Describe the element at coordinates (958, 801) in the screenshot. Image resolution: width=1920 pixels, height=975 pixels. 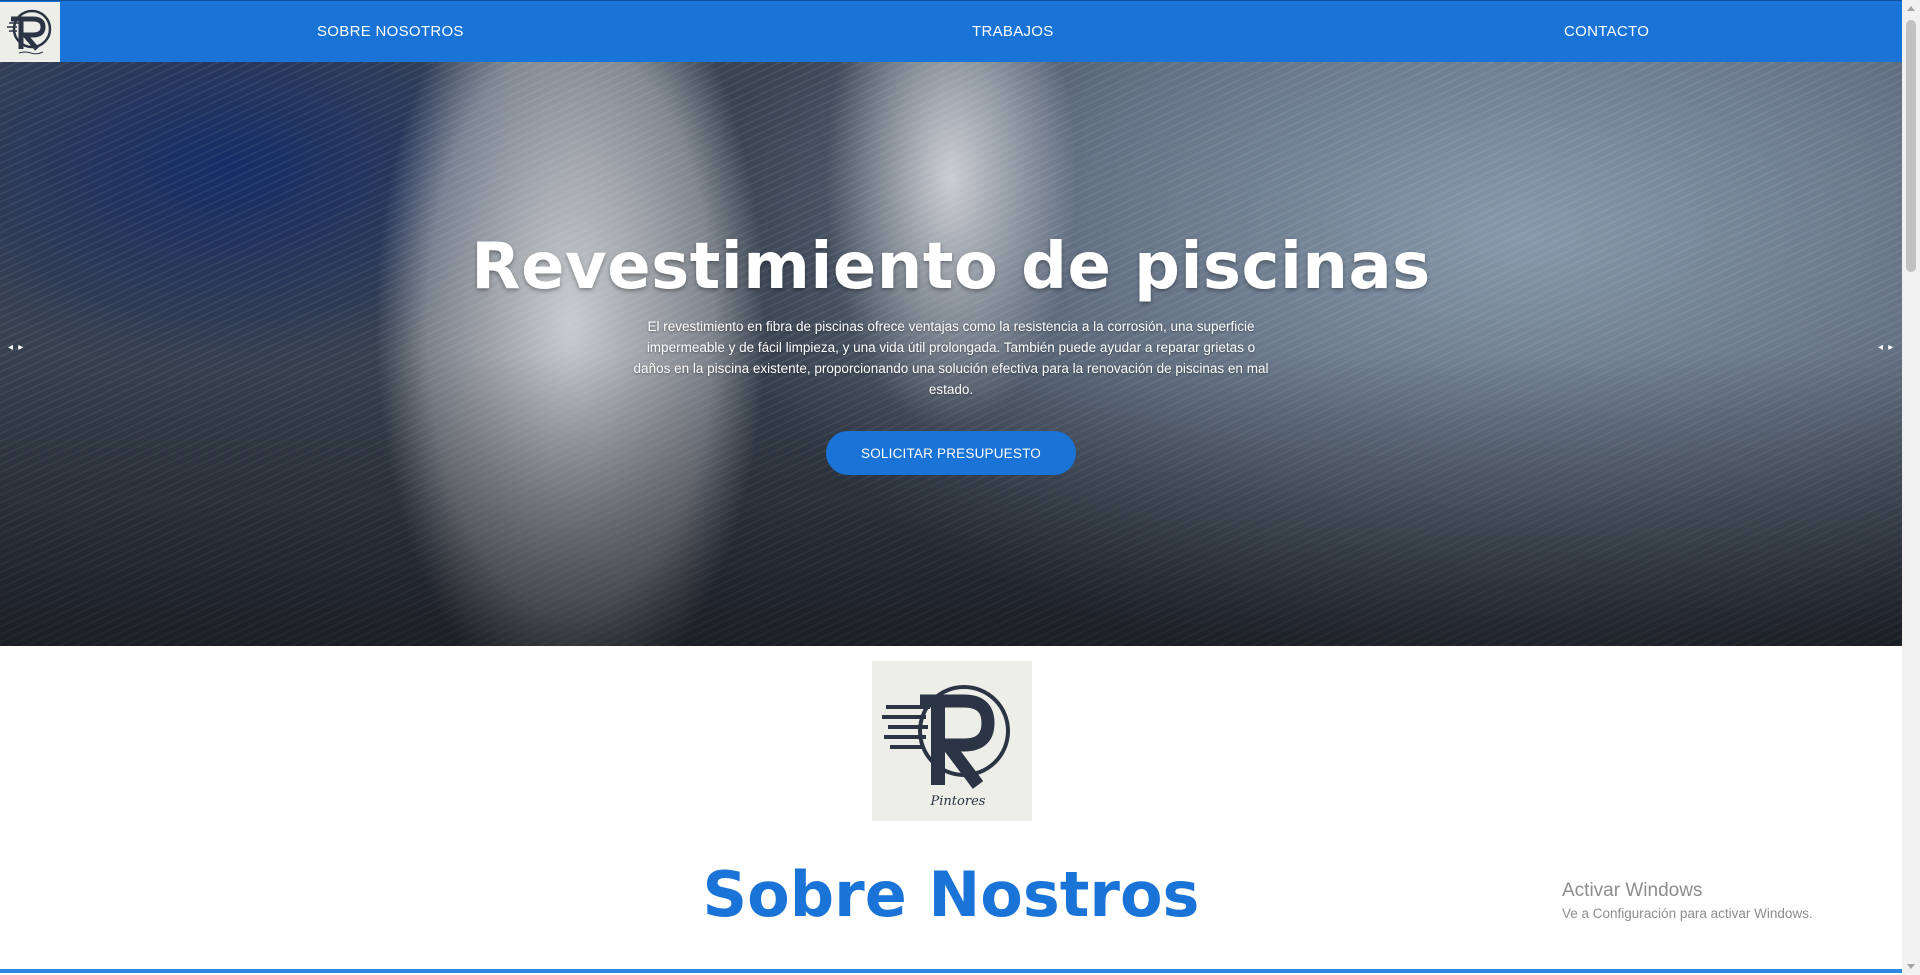
I see `about-logo-text: Pintores` at that location.